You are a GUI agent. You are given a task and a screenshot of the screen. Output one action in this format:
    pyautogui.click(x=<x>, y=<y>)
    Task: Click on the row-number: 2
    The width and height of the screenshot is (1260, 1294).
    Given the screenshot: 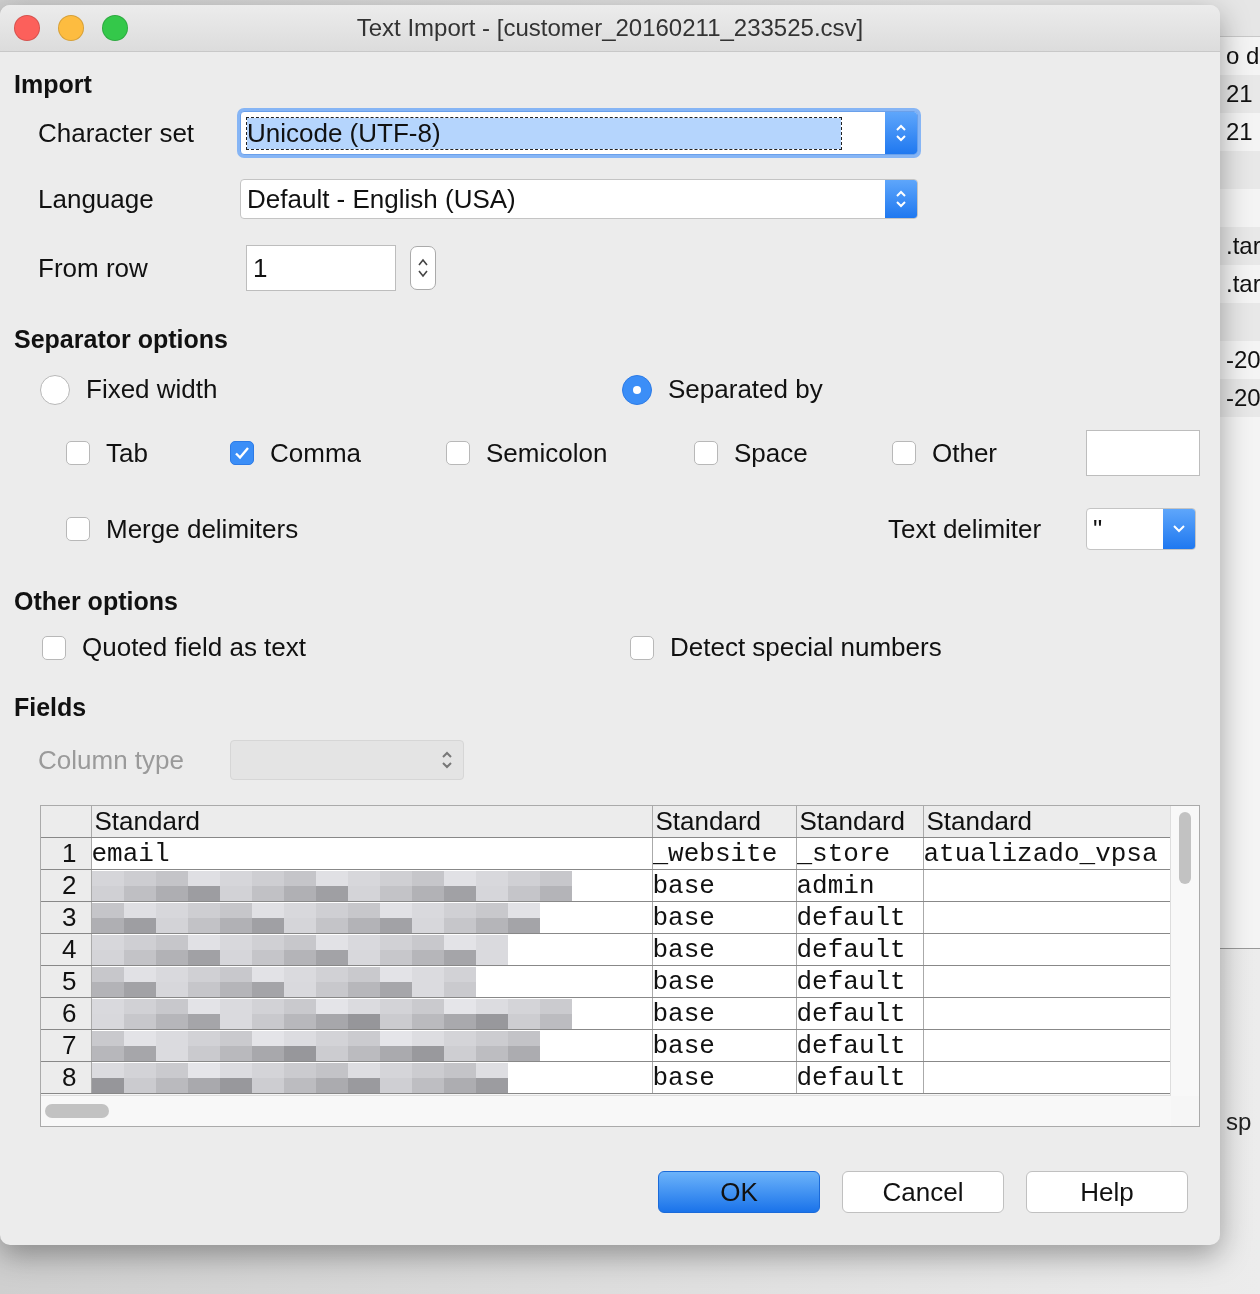 What is the action you would take?
    pyautogui.click(x=66, y=885)
    